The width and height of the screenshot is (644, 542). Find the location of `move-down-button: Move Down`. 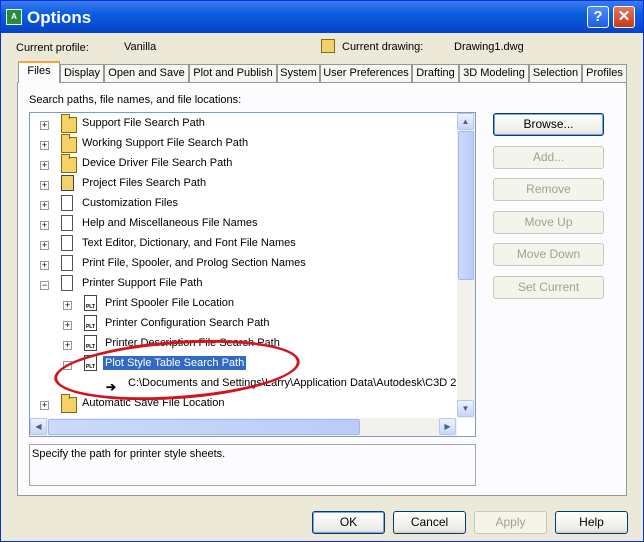

move-down-button: Move Down is located at coordinates (548, 254).